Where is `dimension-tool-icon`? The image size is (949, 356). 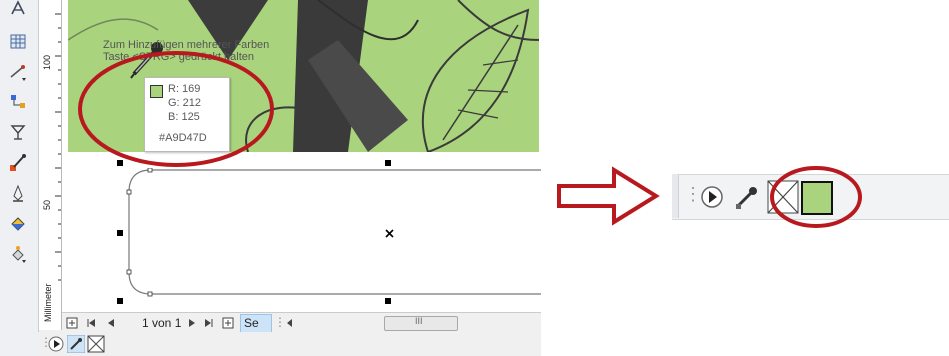 dimension-tool-icon is located at coordinates (18, 72).